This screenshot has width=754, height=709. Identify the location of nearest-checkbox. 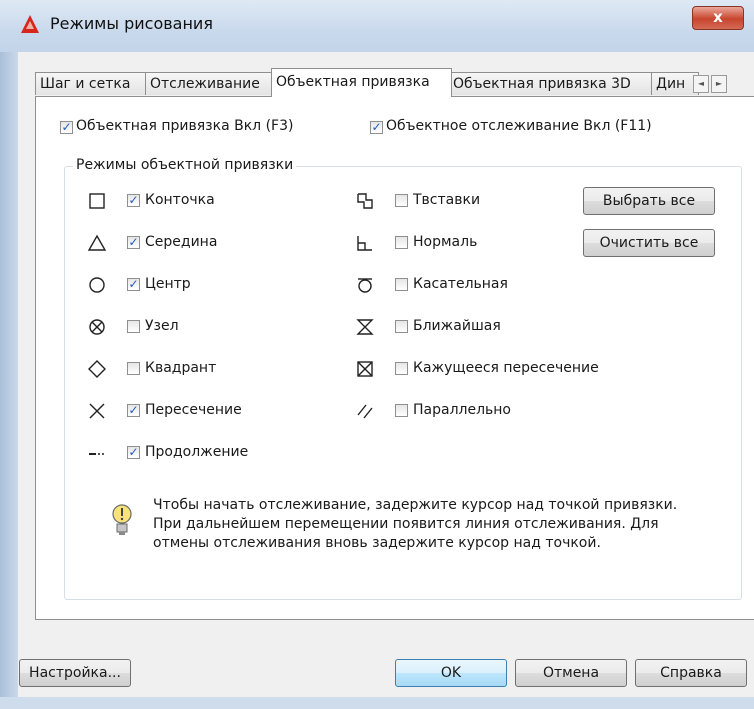
(401, 326).